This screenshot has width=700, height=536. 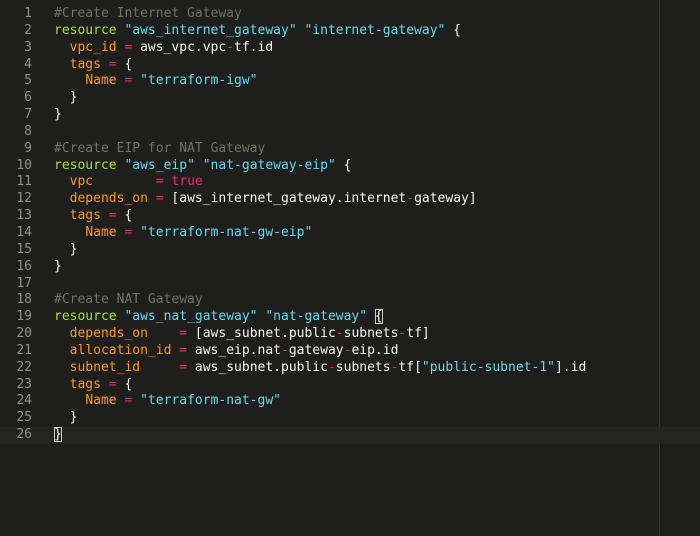 I want to click on line-code: #Create EIP for NAT Gateway, so click(x=159, y=149).